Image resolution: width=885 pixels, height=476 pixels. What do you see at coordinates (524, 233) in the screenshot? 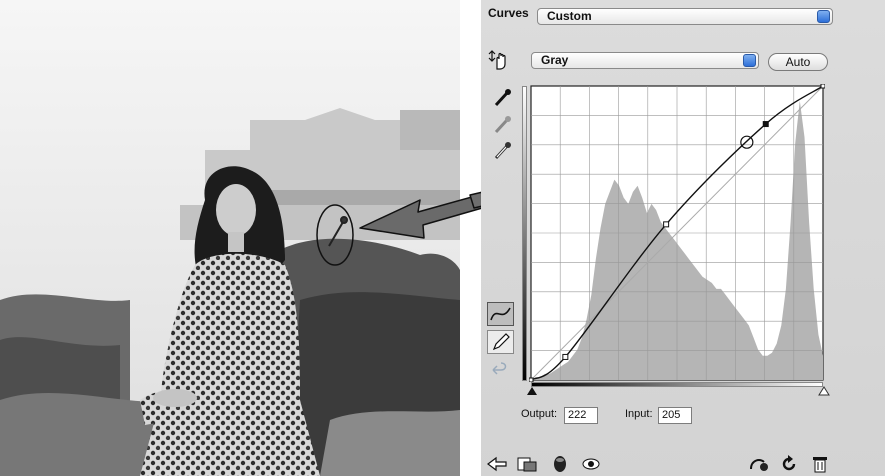
I see `output-gradient-ramp` at bounding box center [524, 233].